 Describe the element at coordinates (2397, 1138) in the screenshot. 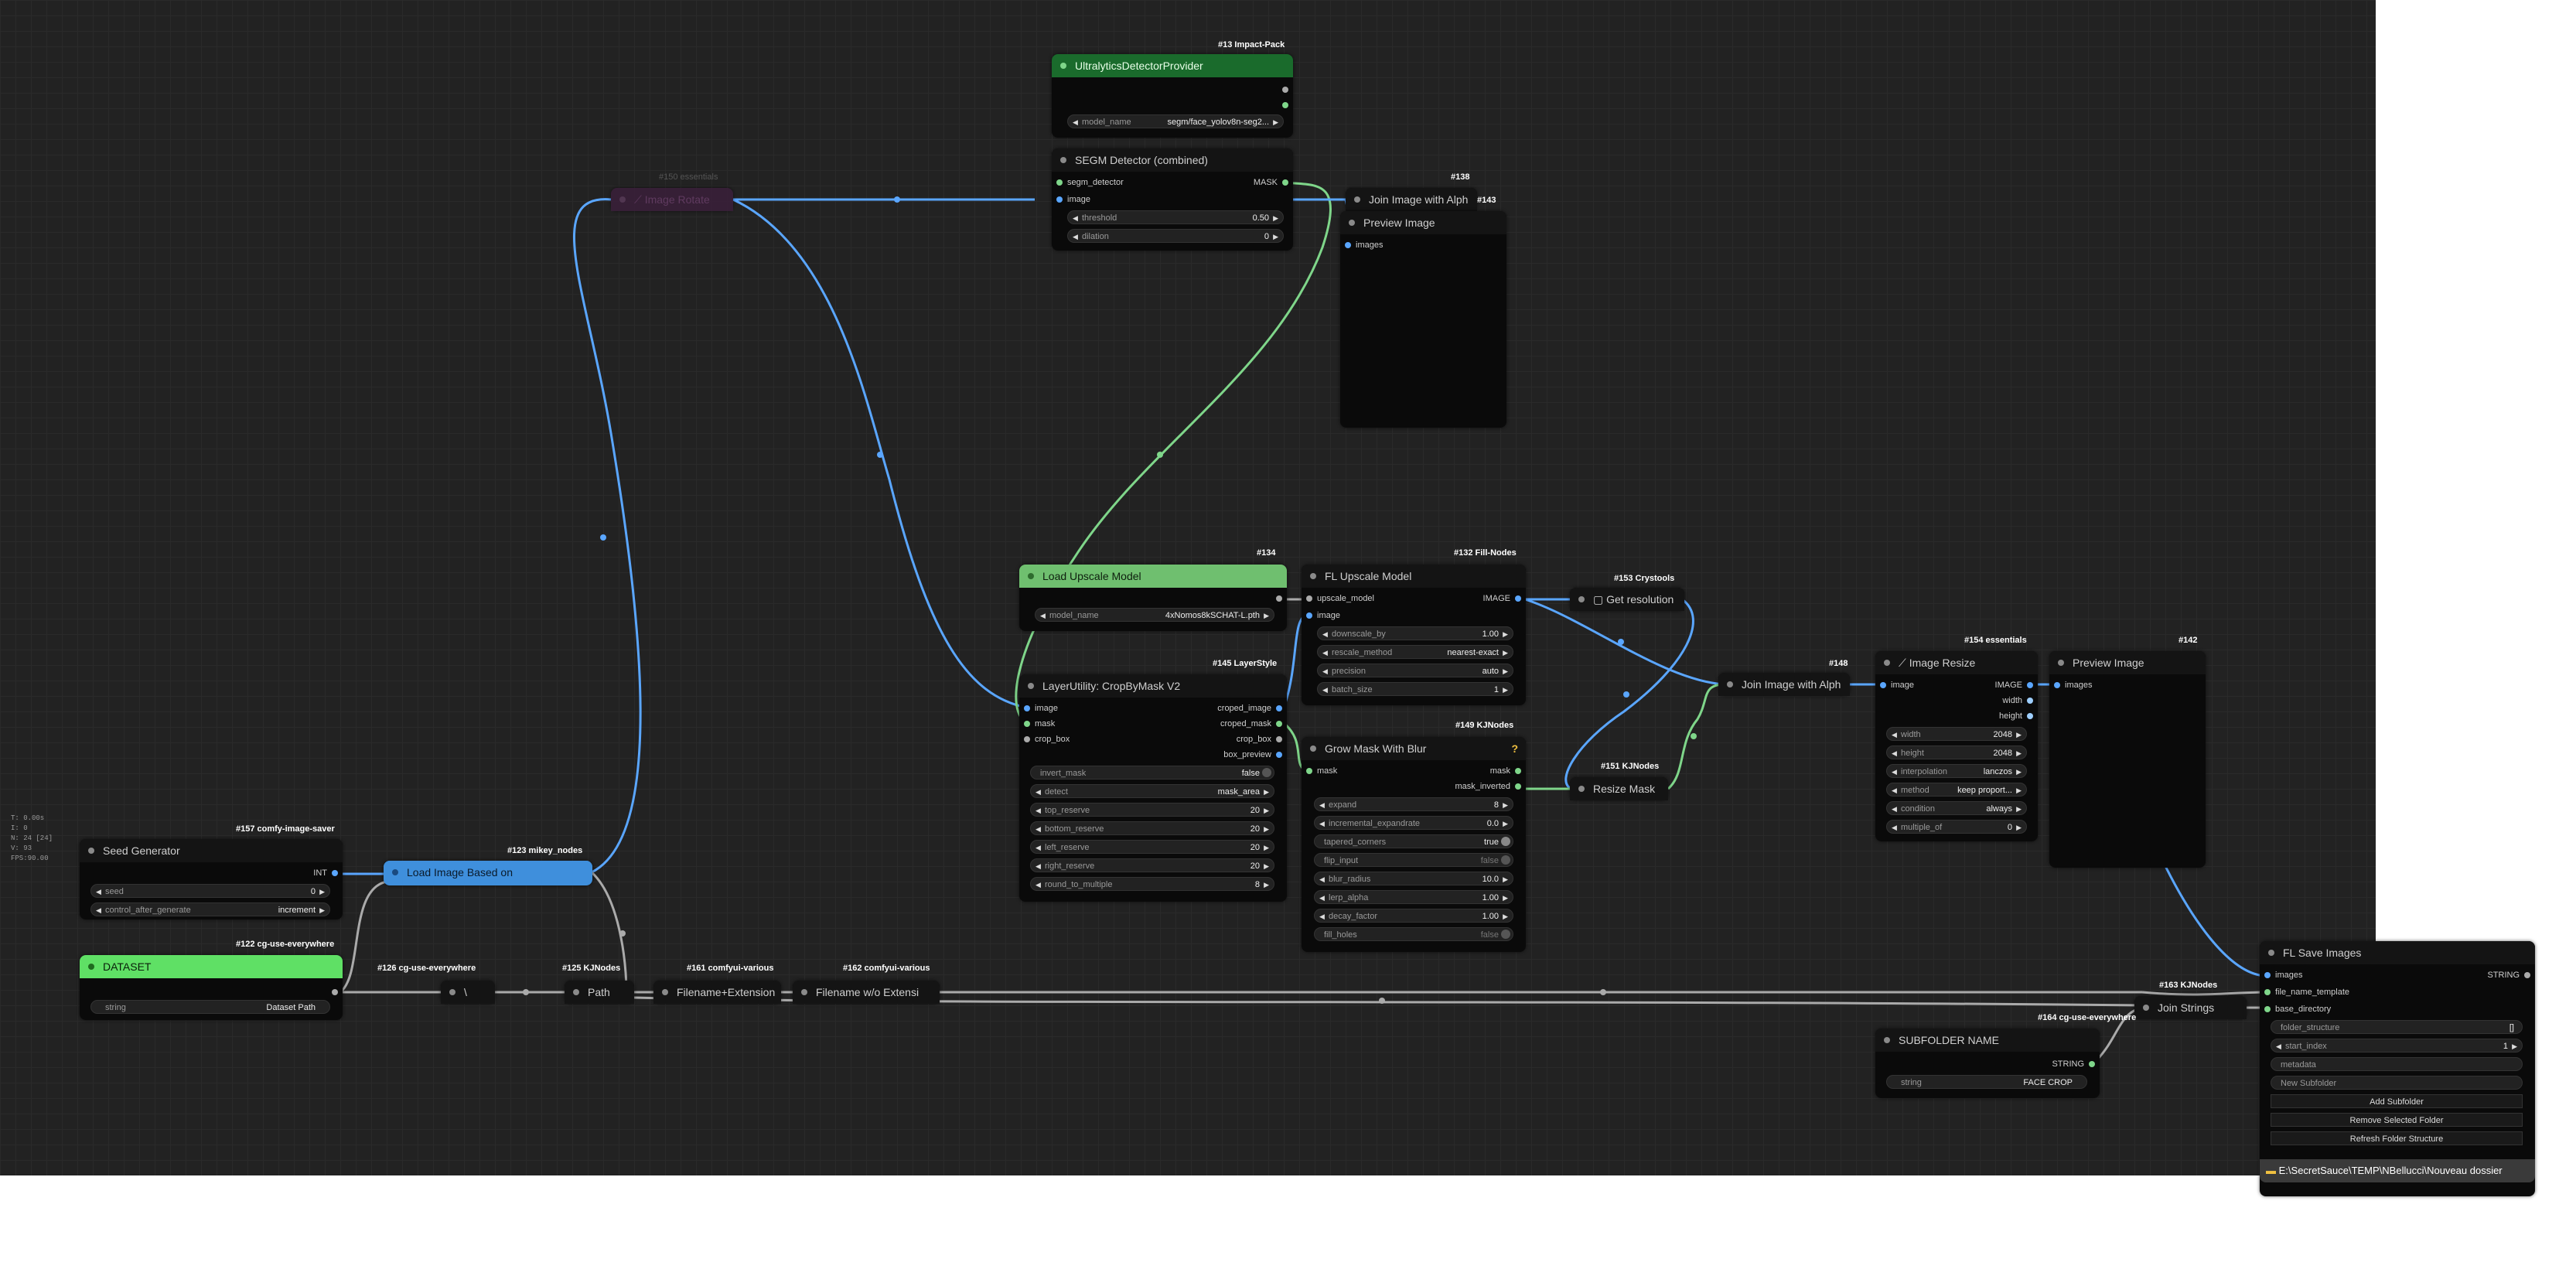

I see `refresh-folder-structure-button: Refresh Folder Structure` at that location.